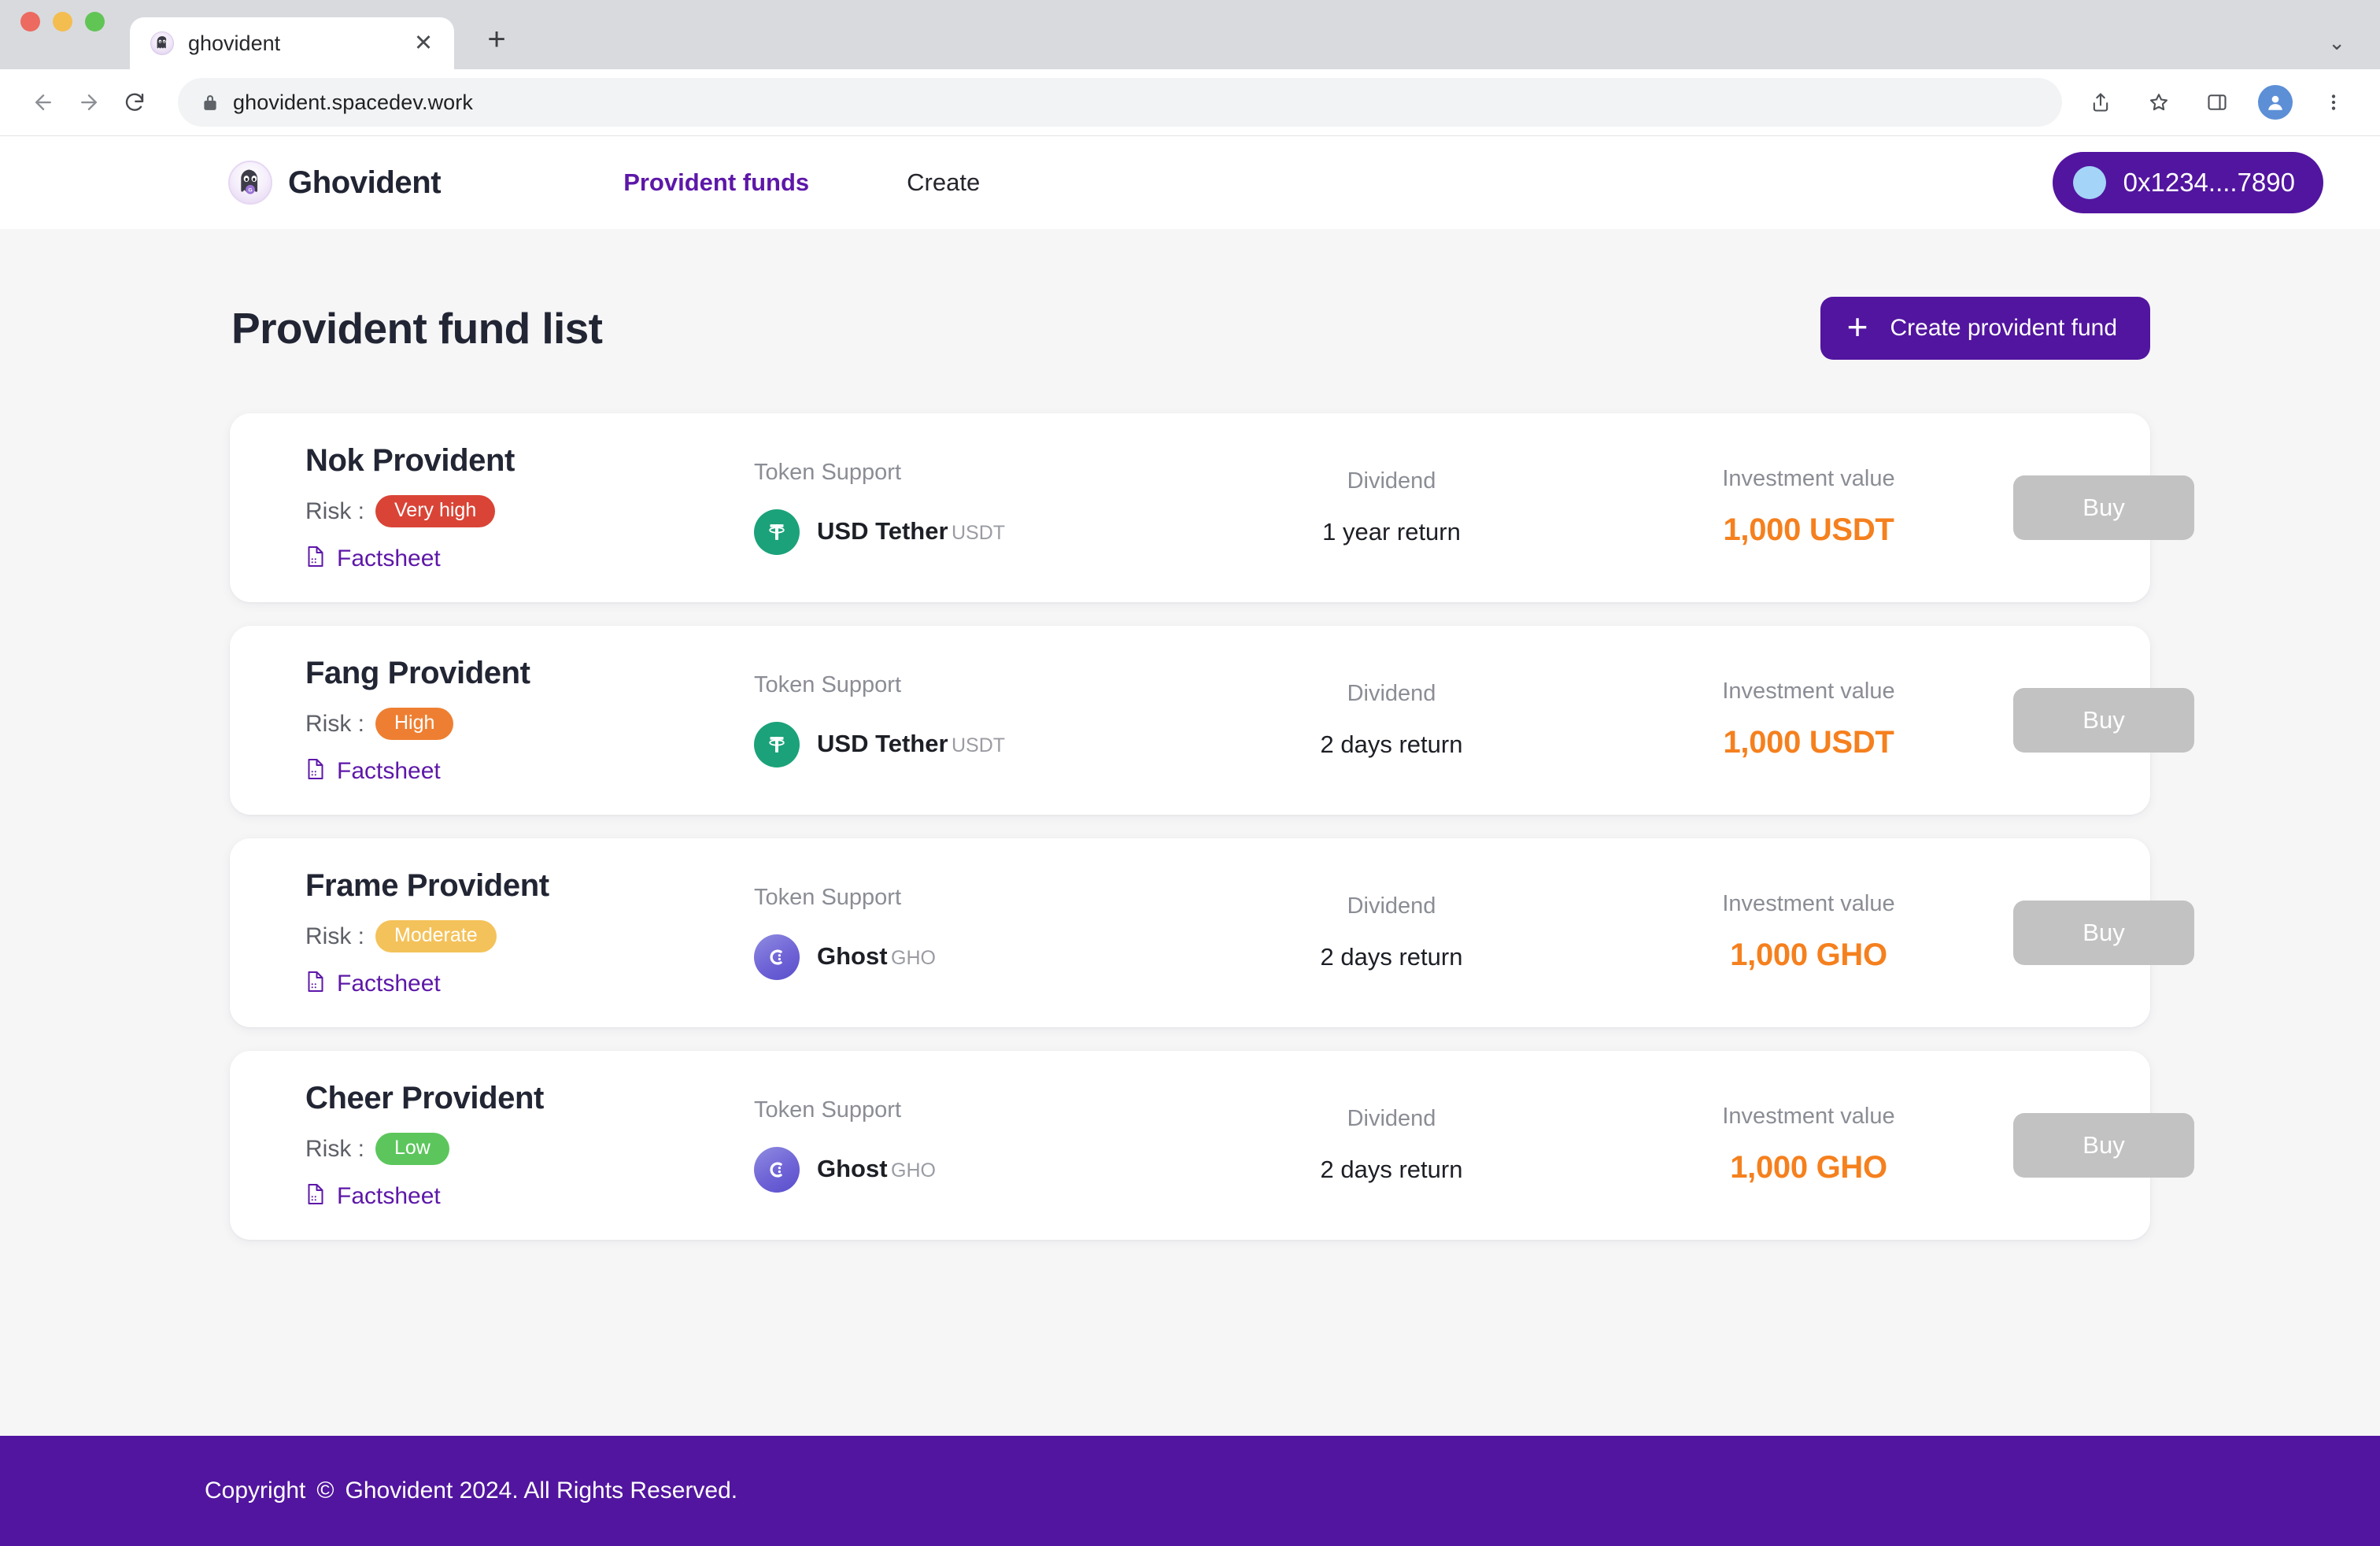  Describe the element at coordinates (353, 102) in the screenshot. I see `address-bar-url: ghovident.spacedev.work` at that location.